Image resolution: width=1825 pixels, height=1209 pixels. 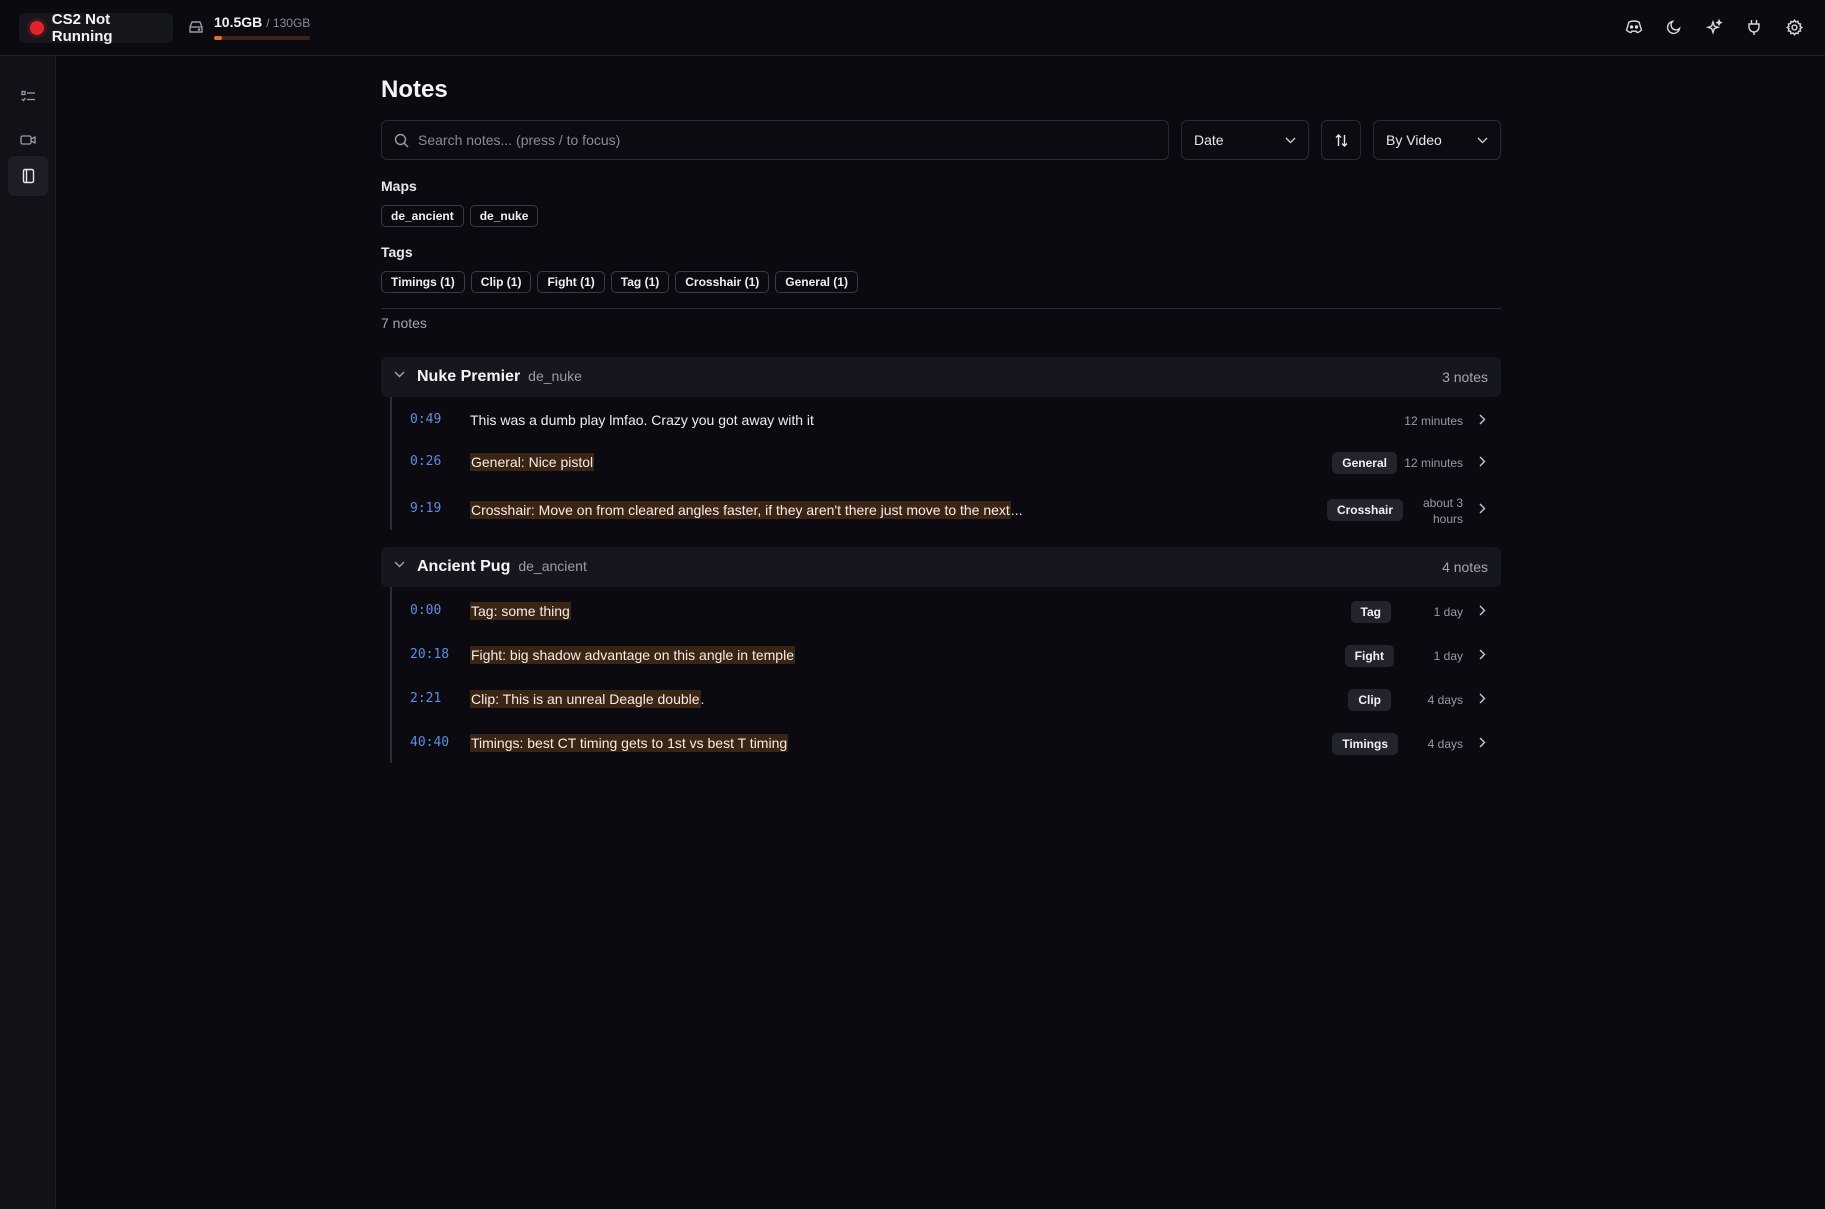 I want to click on sort-direction-button, so click(x=1341, y=140).